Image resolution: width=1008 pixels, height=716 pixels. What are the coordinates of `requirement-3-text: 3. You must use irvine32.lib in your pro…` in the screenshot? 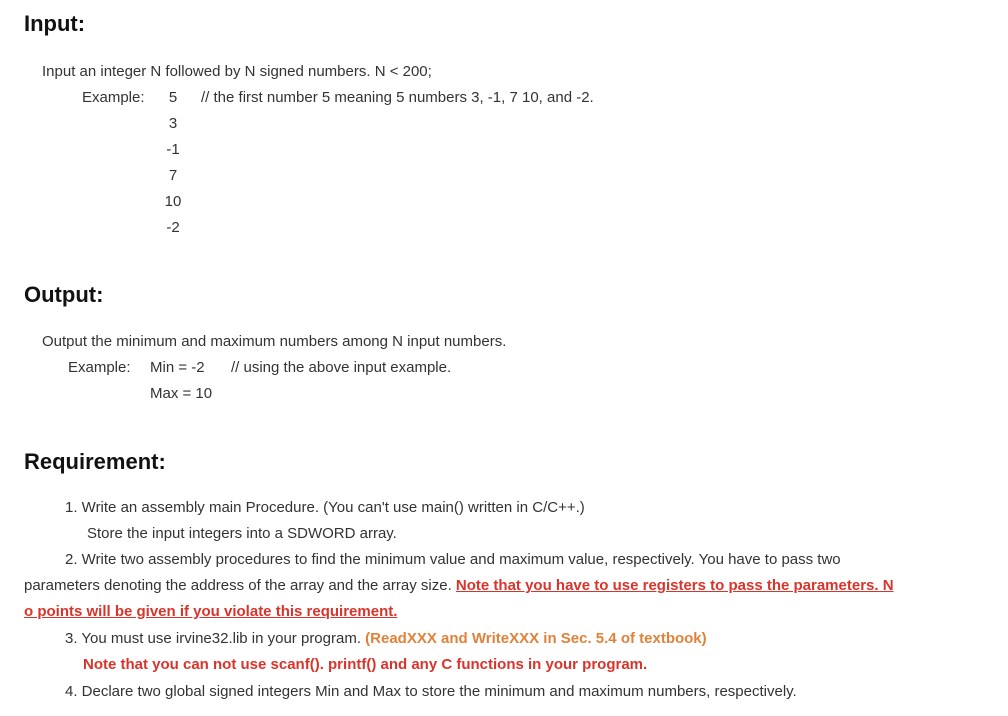 It's located at (215, 638).